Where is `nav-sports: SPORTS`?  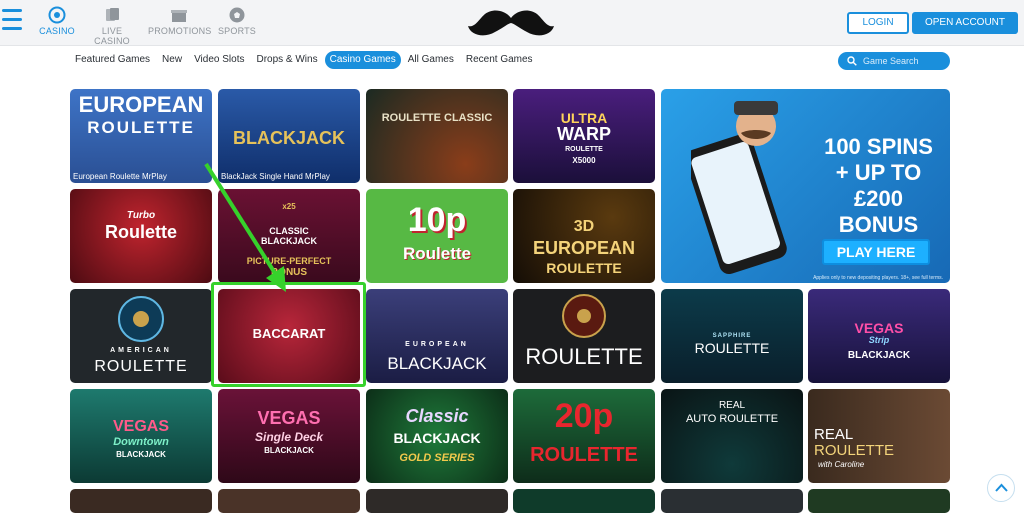
nav-sports: SPORTS is located at coordinates (237, 22).